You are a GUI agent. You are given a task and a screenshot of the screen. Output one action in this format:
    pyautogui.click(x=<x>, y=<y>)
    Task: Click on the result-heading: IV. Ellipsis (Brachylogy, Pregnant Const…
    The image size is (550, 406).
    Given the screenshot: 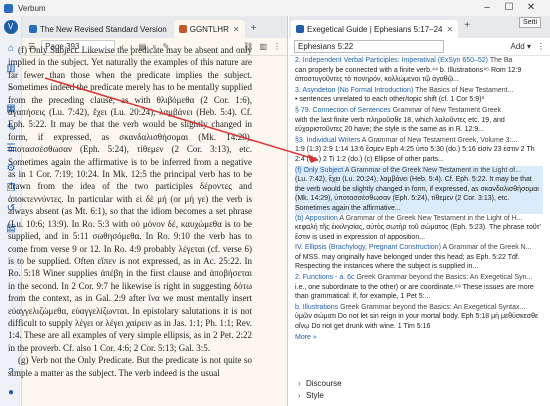 What is the action you would take?
    pyautogui.click(x=368, y=247)
    